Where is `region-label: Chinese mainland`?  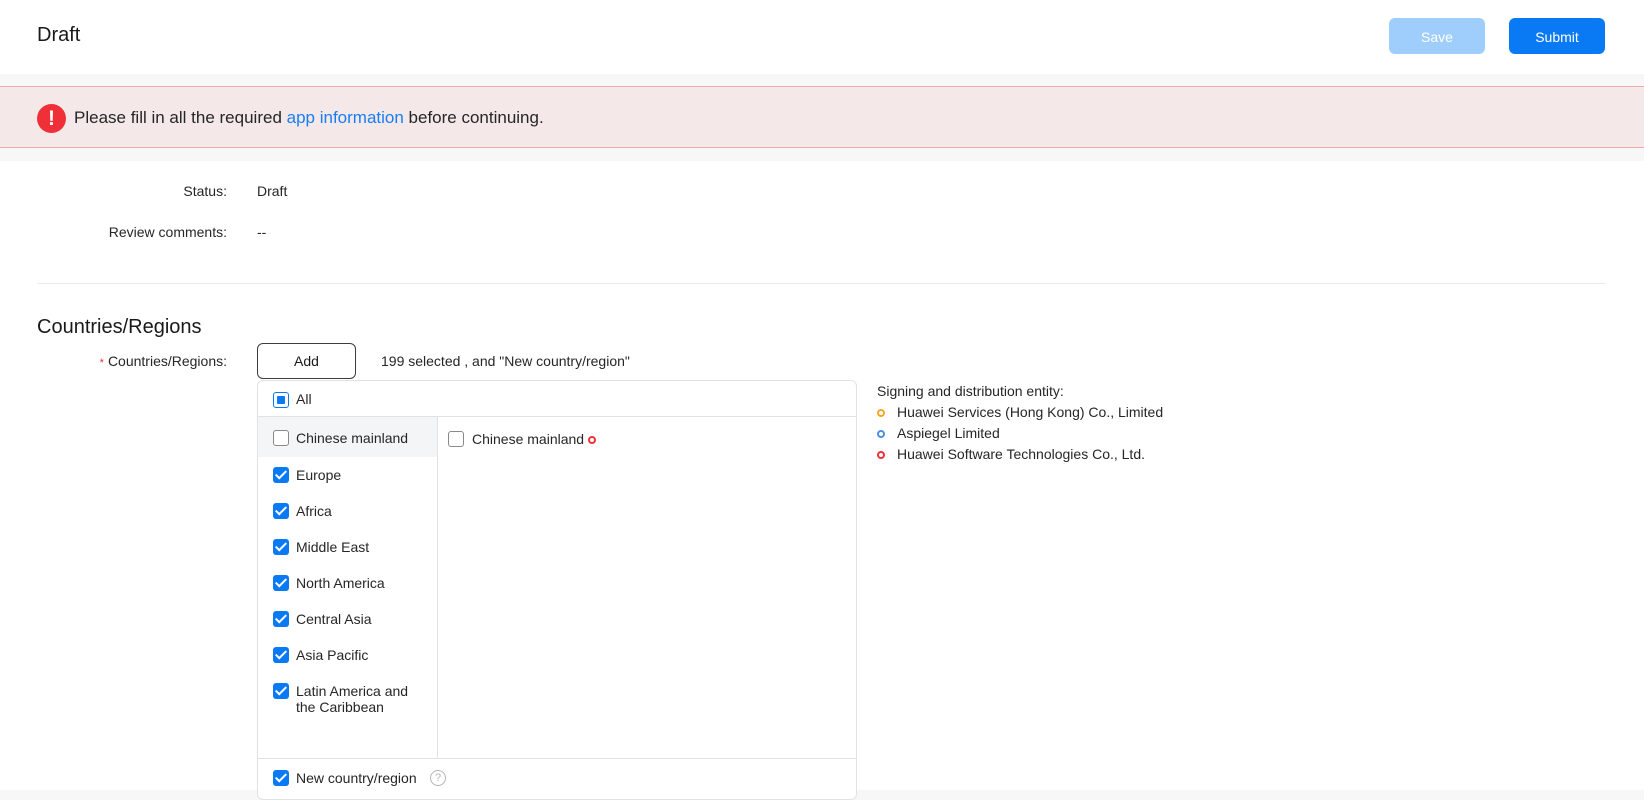
region-label: Chinese mainland is located at coordinates (352, 438).